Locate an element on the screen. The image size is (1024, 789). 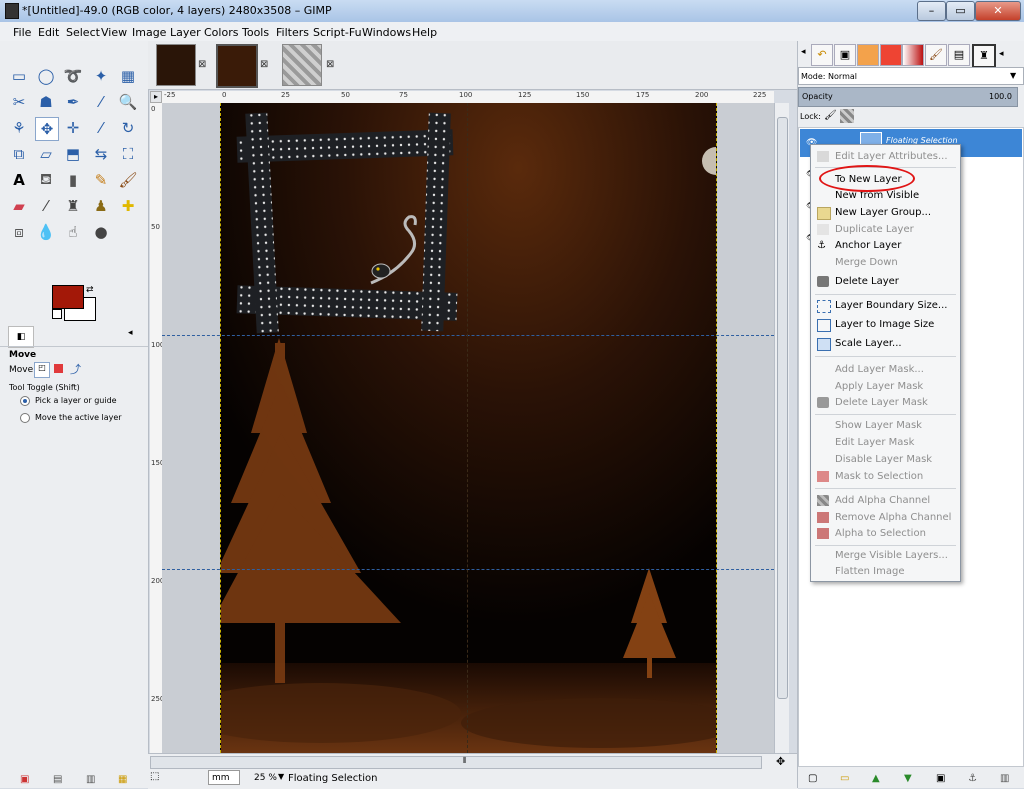
maximize-button: ▭ is located at coordinates (960, 11).